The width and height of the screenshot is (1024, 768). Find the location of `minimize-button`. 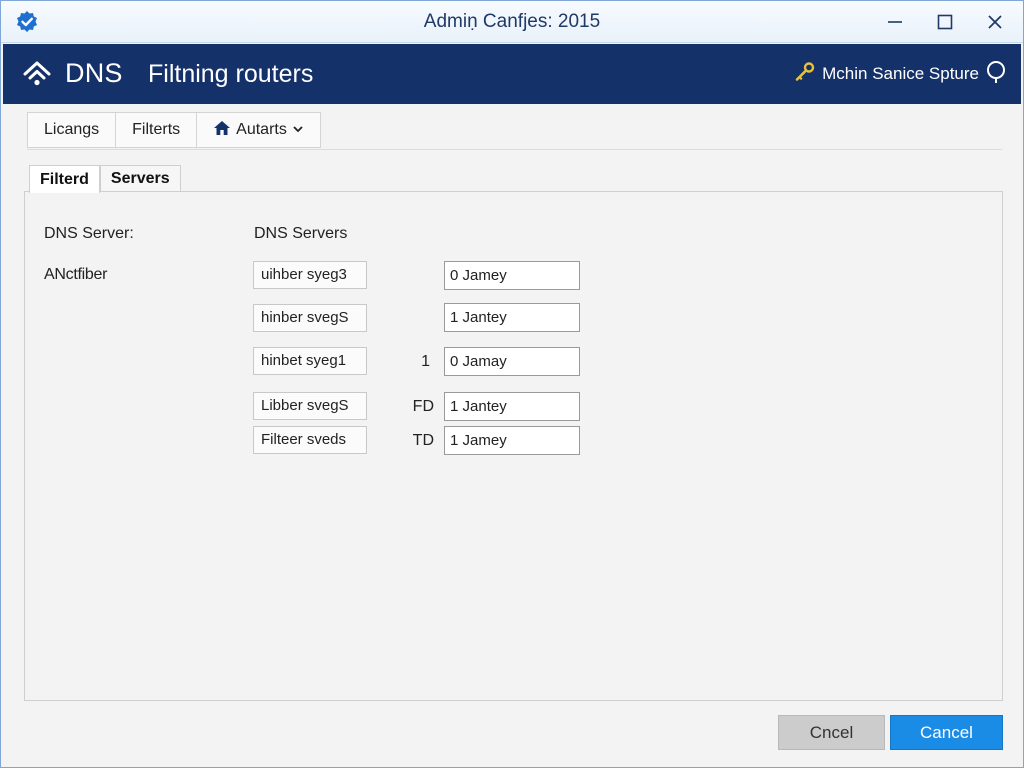

minimize-button is located at coordinates (895, 22).